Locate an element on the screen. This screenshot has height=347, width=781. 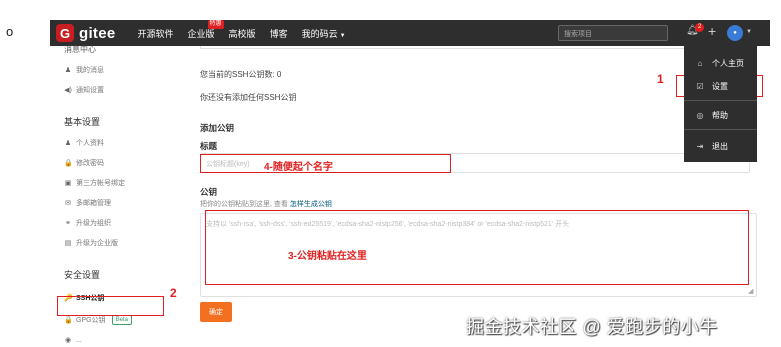
sidebar-item-gpg-keys: 🔒 GPG公钥 Beta is located at coordinates (128, 320).